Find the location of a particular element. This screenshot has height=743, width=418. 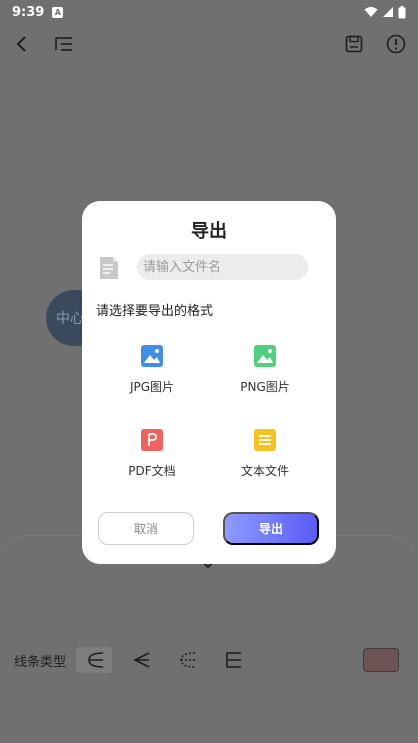

status-time: 9:39 is located at coordinates (28, 12).